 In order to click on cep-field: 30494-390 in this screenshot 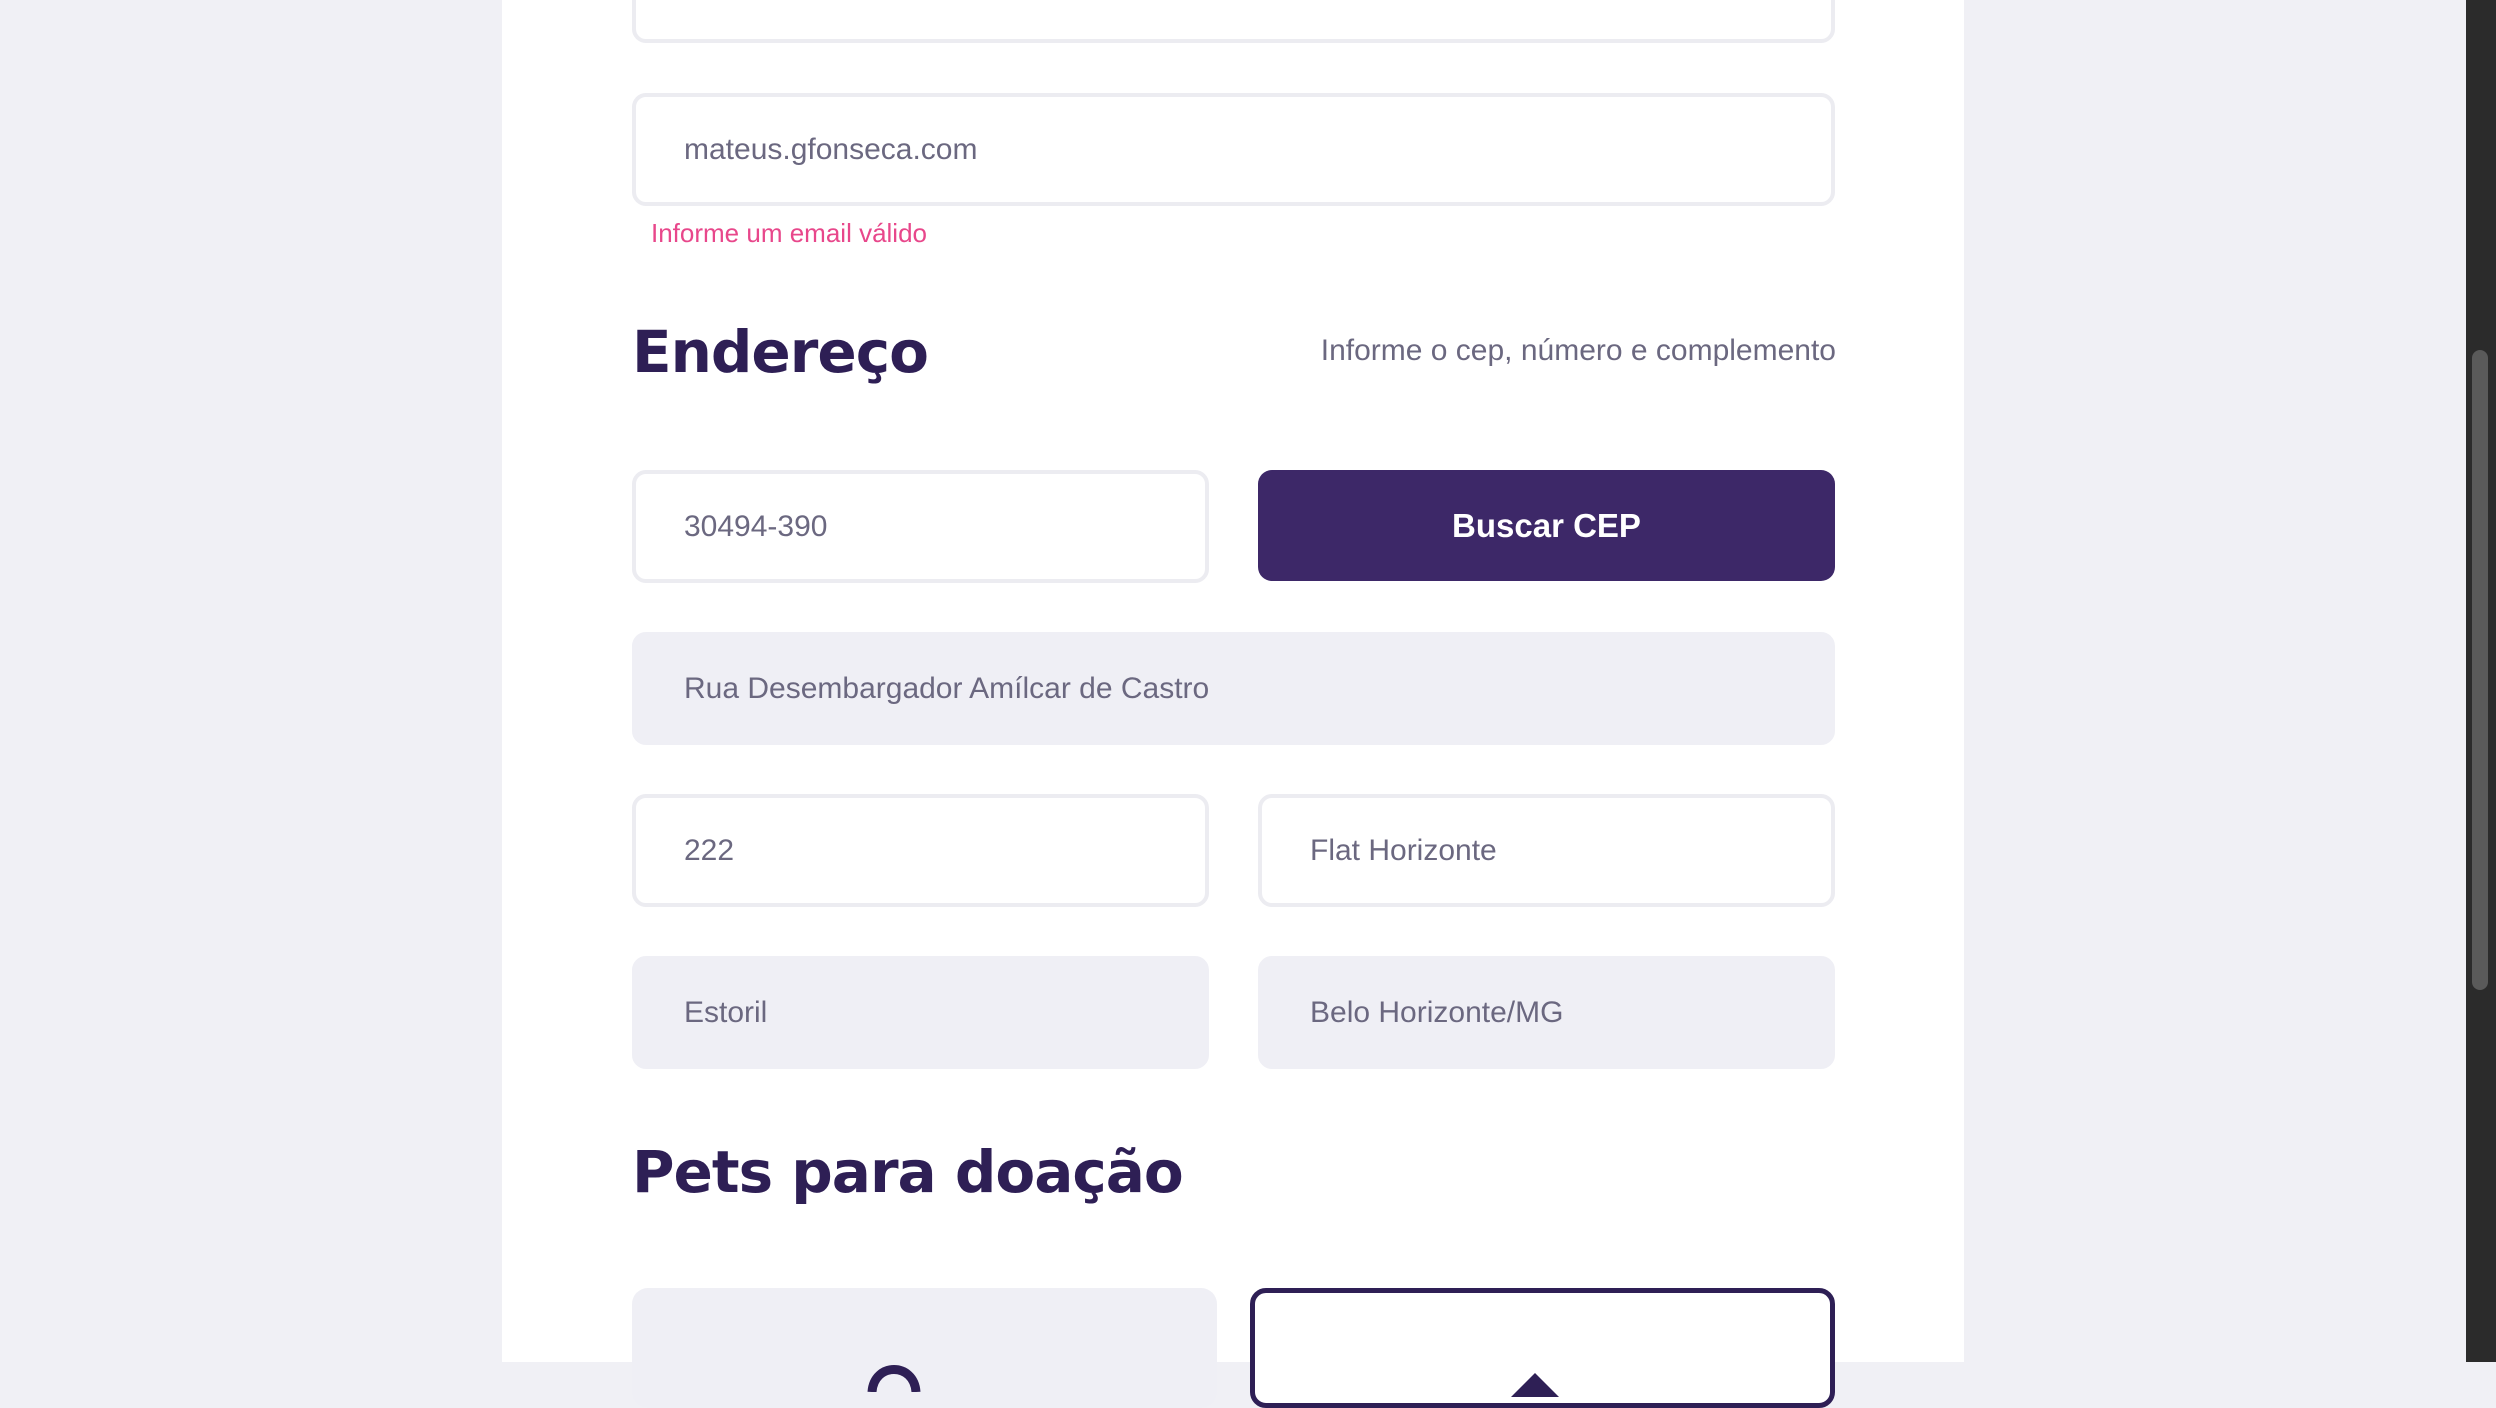, I will do `click(920, 526)`.